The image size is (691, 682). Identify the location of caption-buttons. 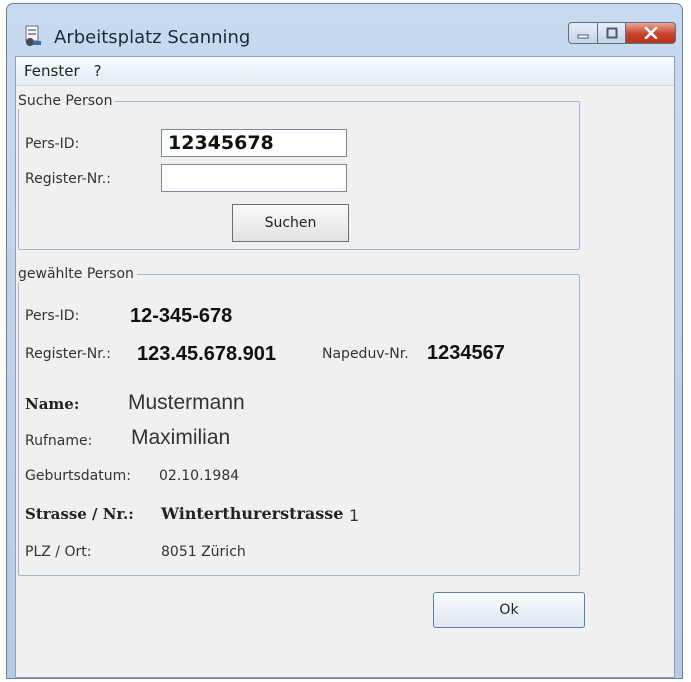
(622, 34).